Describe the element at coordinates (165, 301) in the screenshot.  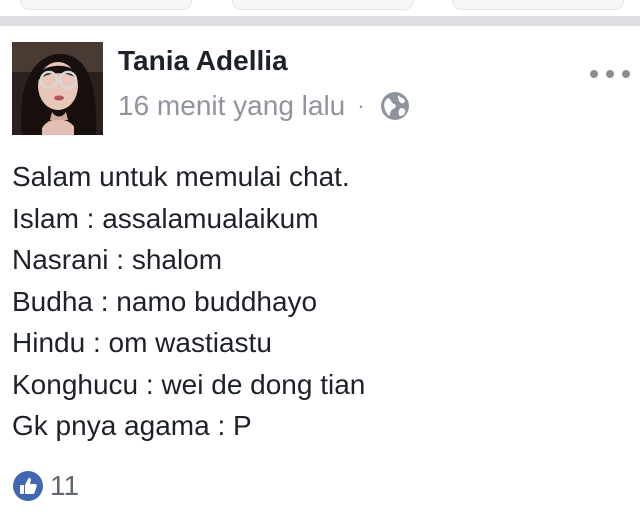
I see `post-line: Budha : namo buddhayo` at that location.